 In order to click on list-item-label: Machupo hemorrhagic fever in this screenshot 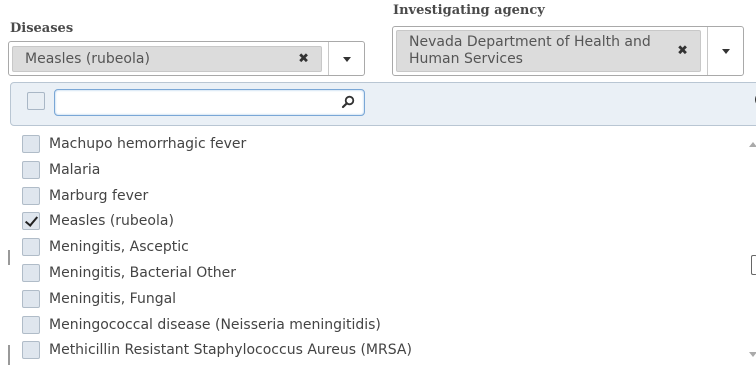, I will do `click(148, 144)`.